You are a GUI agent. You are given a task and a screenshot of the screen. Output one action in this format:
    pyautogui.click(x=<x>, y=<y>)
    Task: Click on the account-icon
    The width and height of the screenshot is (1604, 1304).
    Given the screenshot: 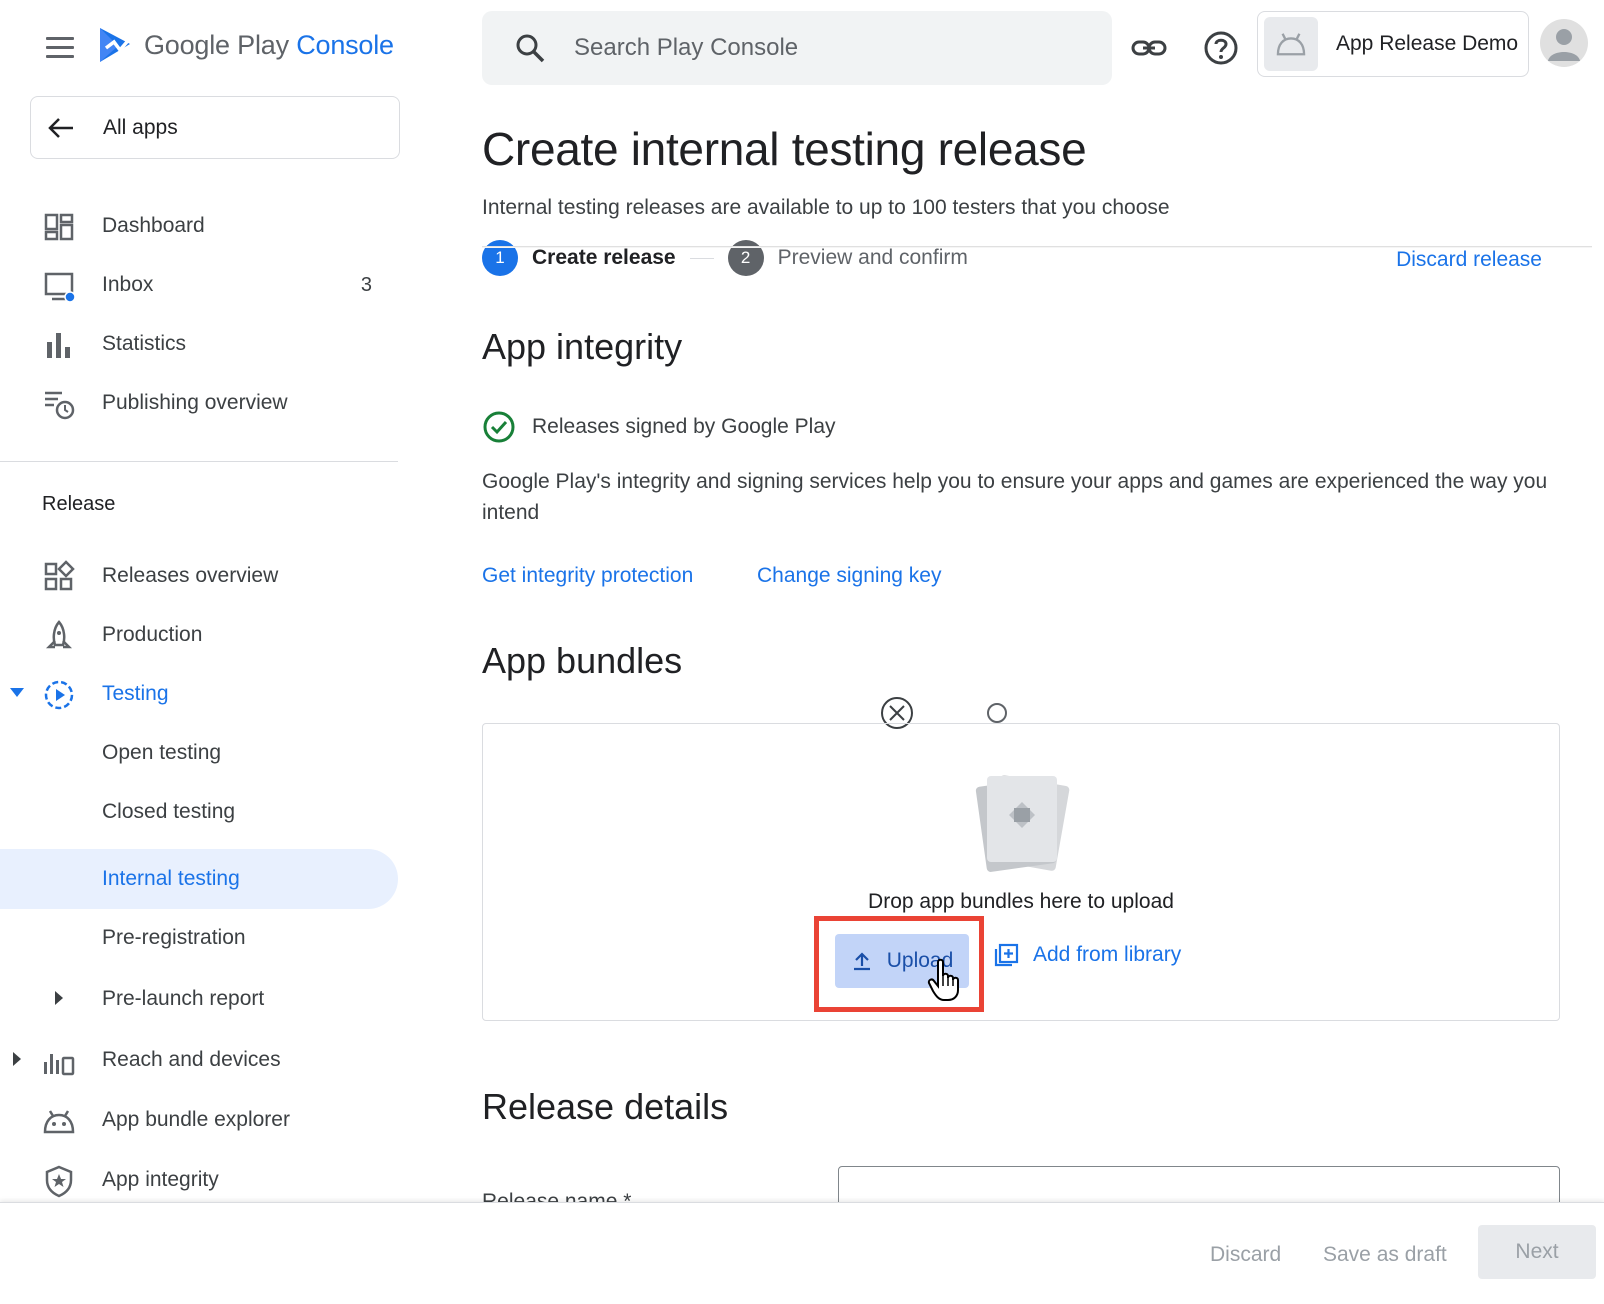 What is the action you would take?
    pyautogui.click(x=1564, y=45)
    